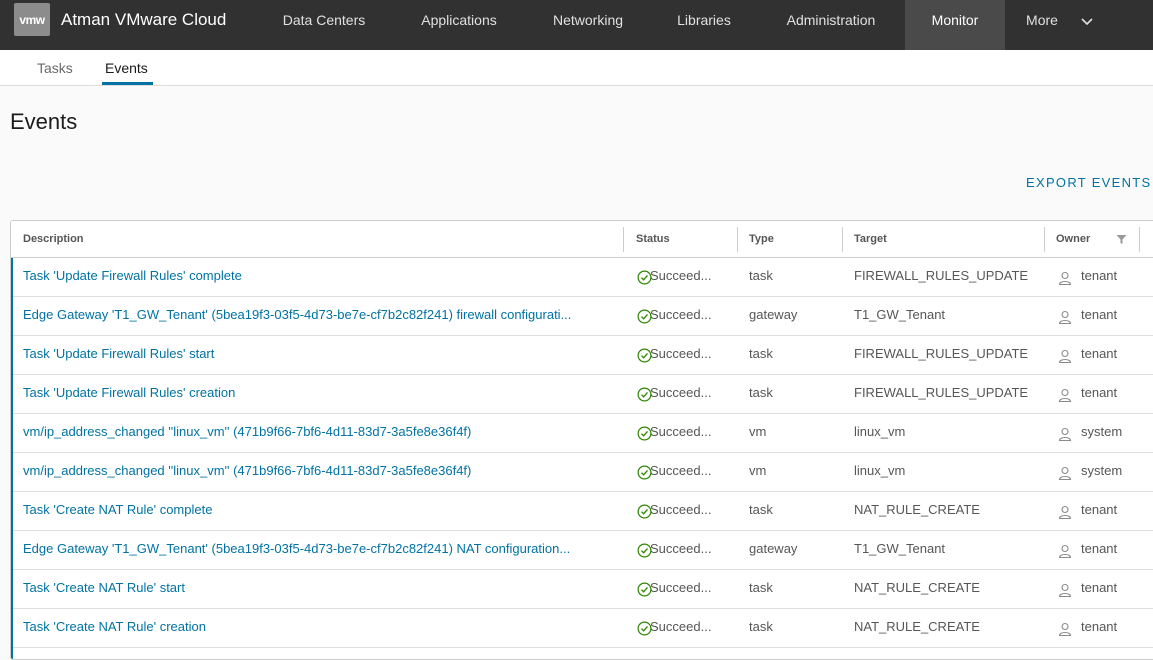 This screenshot has height=660, width=1153. Describe the element at coordinates (316, 589) in the screenshot. I see `event-description-link: Task 'Create NAT Rule' start` at that location.